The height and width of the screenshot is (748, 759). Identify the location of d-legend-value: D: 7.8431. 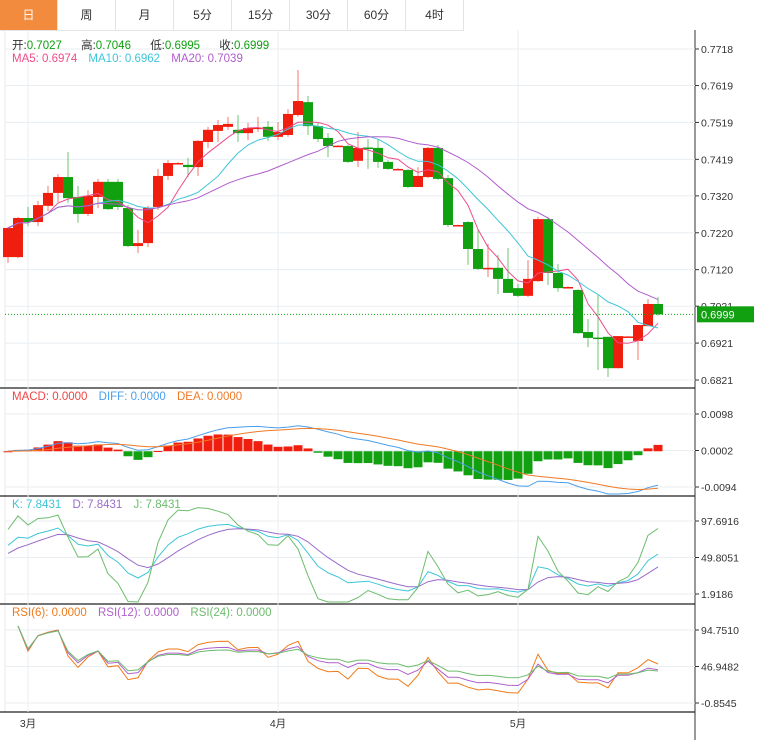
(97, 505).